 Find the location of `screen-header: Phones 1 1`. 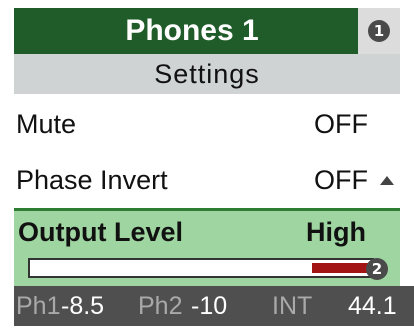

screen-header: Phones 1 1 is located at coordinates (207, 31).